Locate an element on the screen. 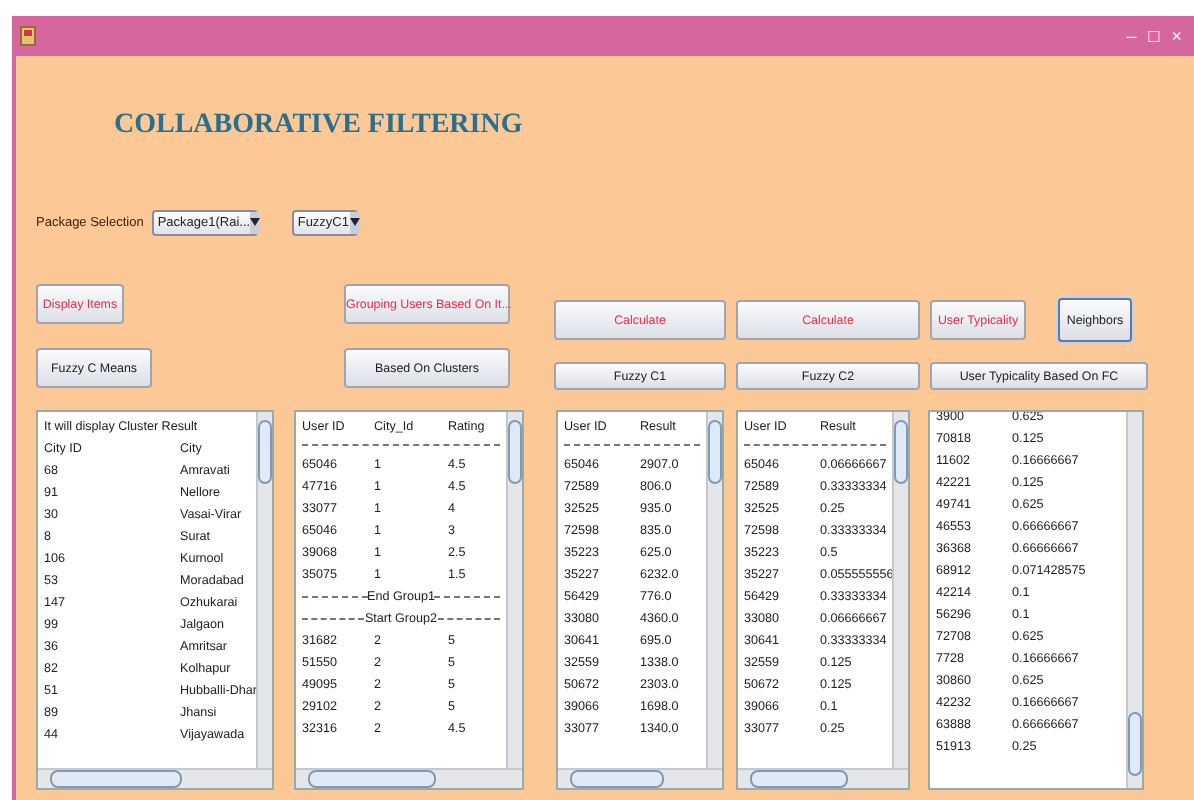 This screenshot has height=800, width=1194. app-title: COLLABORATIVE FILTERING is located at coordinates (318, 127).